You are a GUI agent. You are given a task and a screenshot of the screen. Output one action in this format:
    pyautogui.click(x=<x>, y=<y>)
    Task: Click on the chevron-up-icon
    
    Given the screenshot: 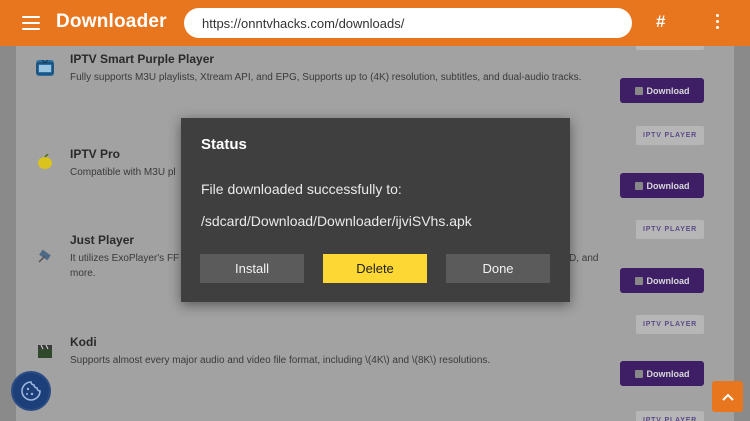 What is the action you would take?
    pyautogui.click(x=727, y=397)
    